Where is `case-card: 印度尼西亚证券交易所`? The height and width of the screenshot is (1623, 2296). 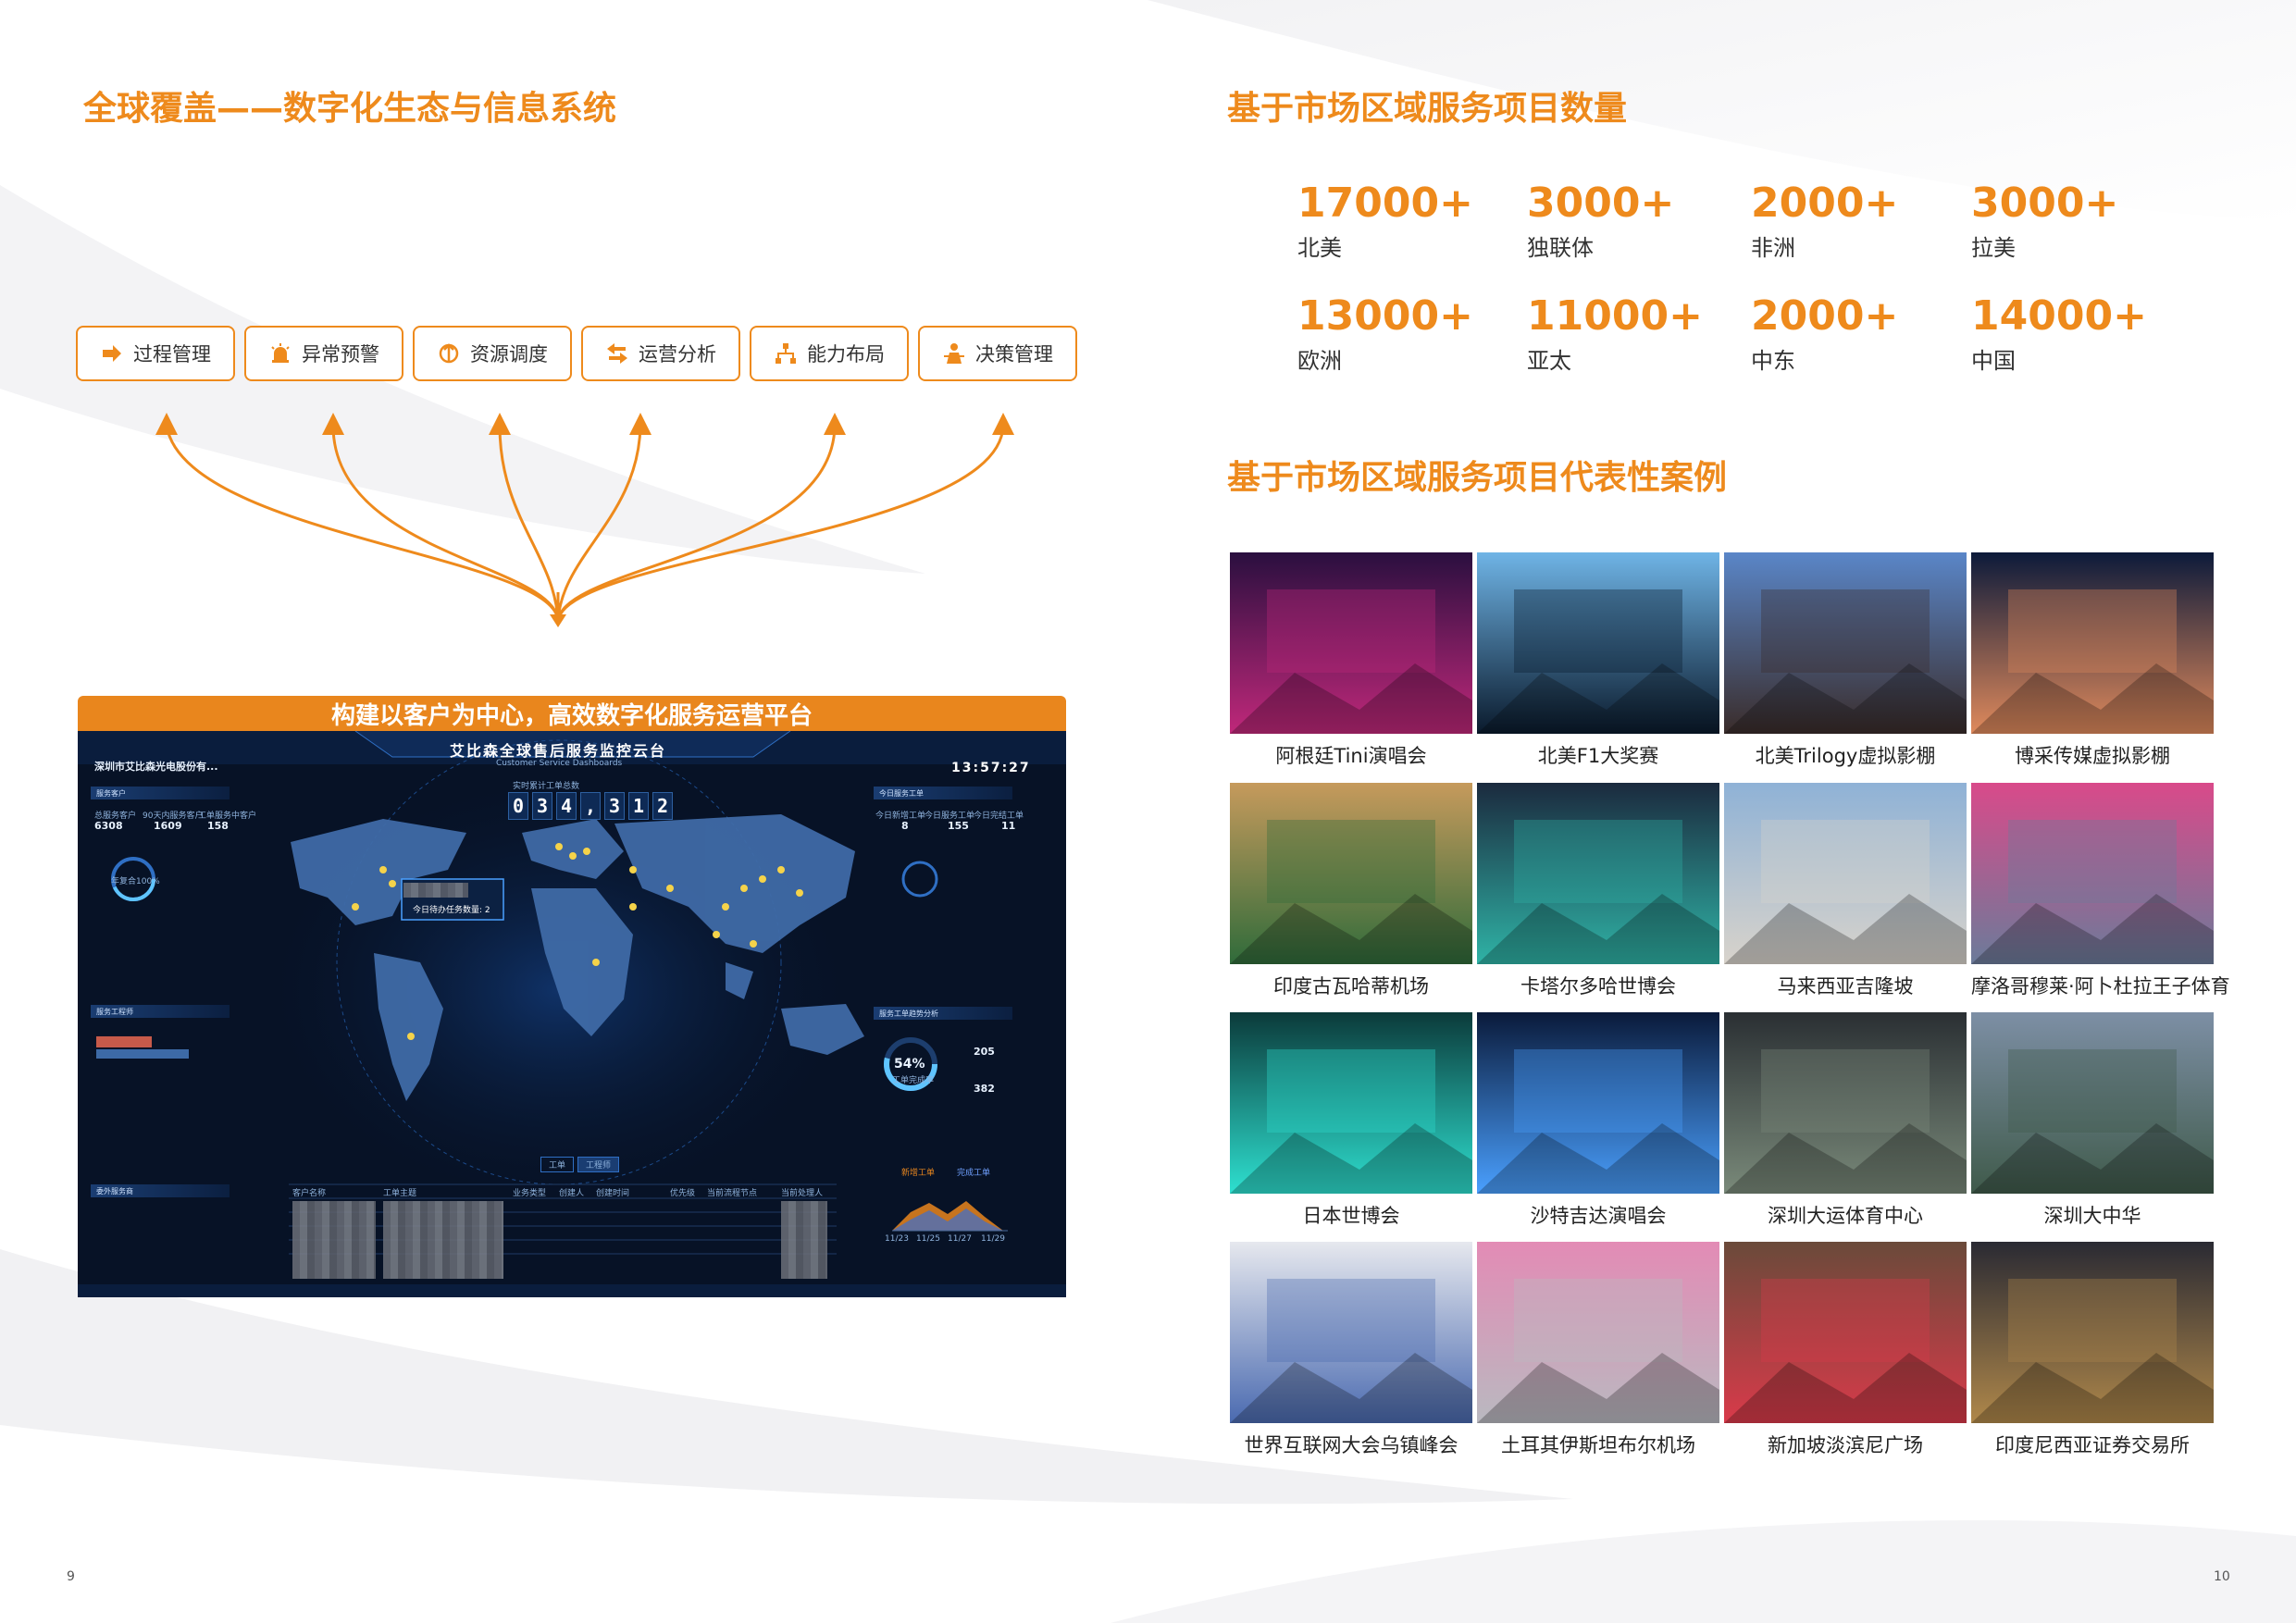 case-card: 印度尼西亚证券交易所 is located at coordinates (2092, 1350).